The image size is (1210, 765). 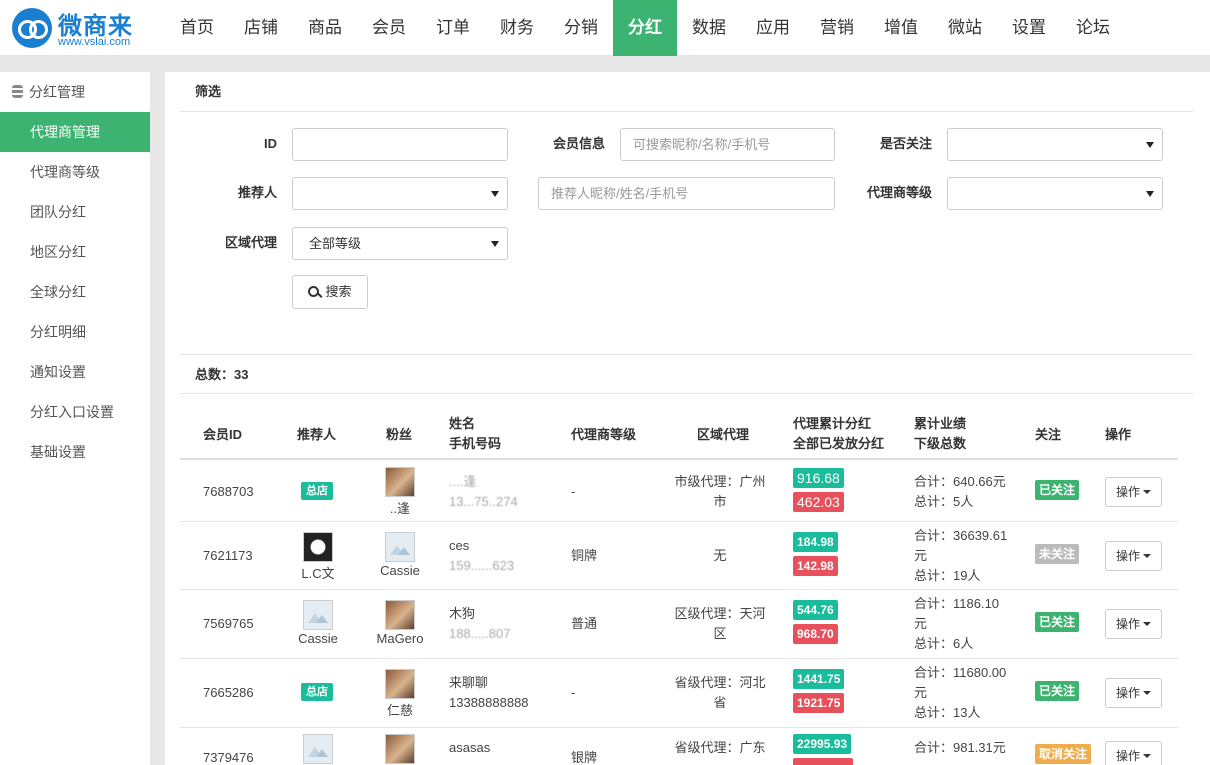 I want to click on total-count: 总数：33, so click(x=686, y=374).